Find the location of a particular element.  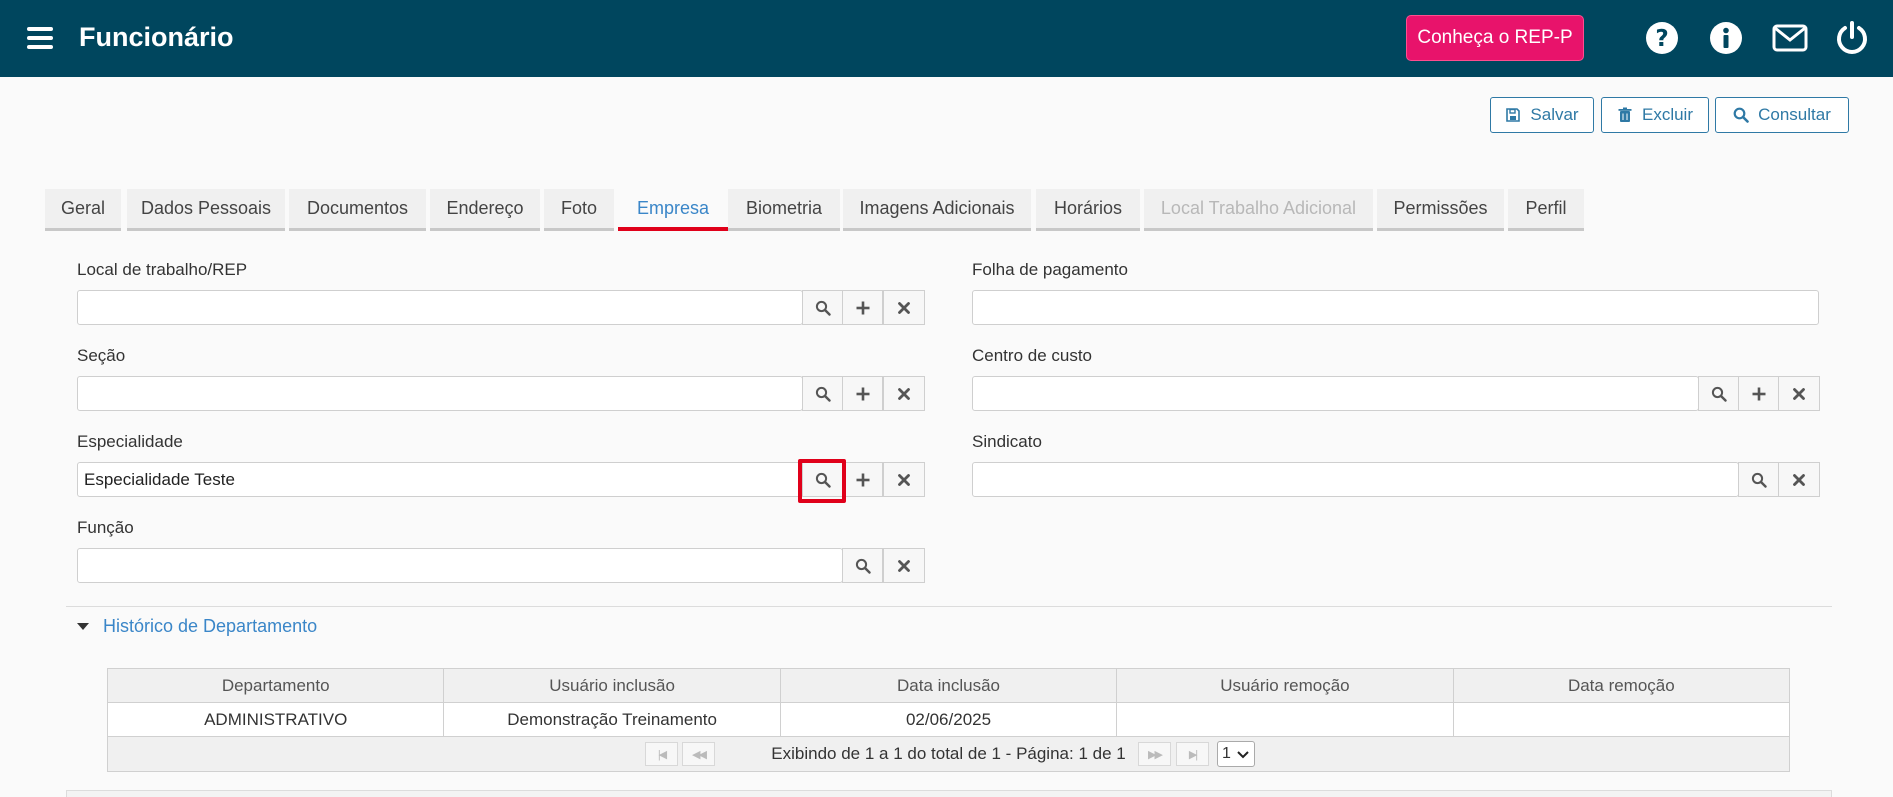

search-button-label: Consultar is located at coordinates (1794, 114).